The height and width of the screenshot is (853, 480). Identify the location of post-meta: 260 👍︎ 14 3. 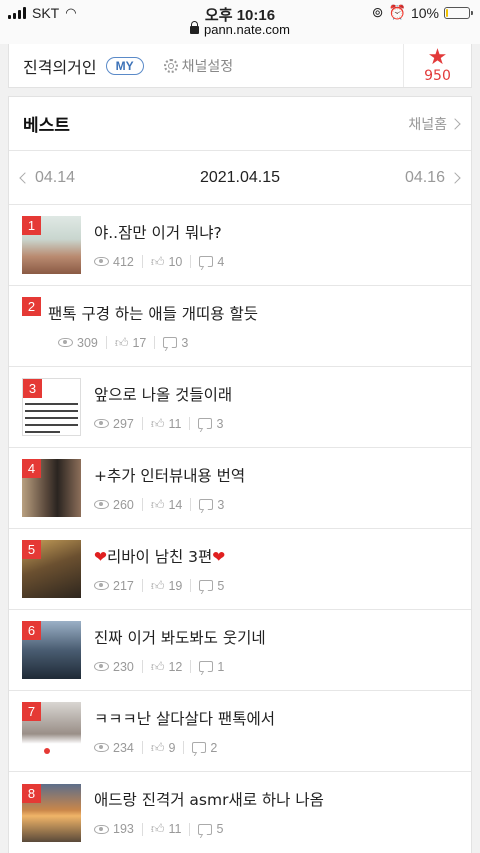
(169, 505).